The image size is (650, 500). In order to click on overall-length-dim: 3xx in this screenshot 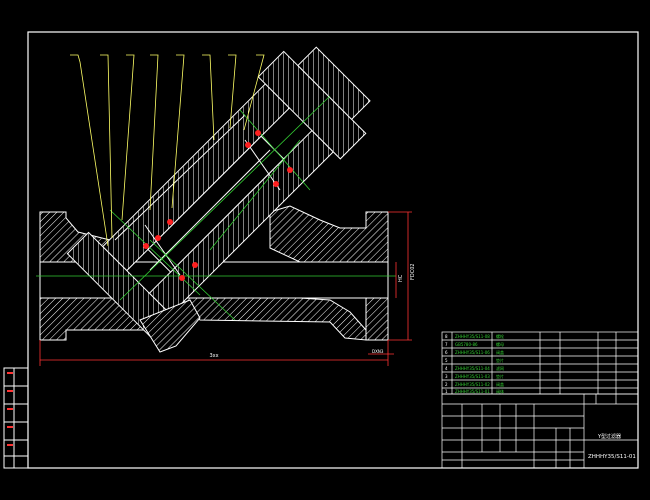, I will do `click(213, 356)`.